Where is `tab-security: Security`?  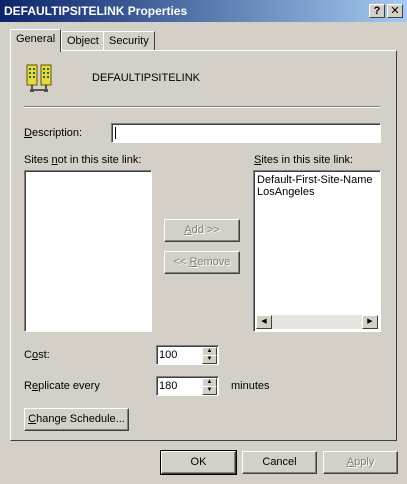 tab-security: Security is located at coordinates (129, 41).